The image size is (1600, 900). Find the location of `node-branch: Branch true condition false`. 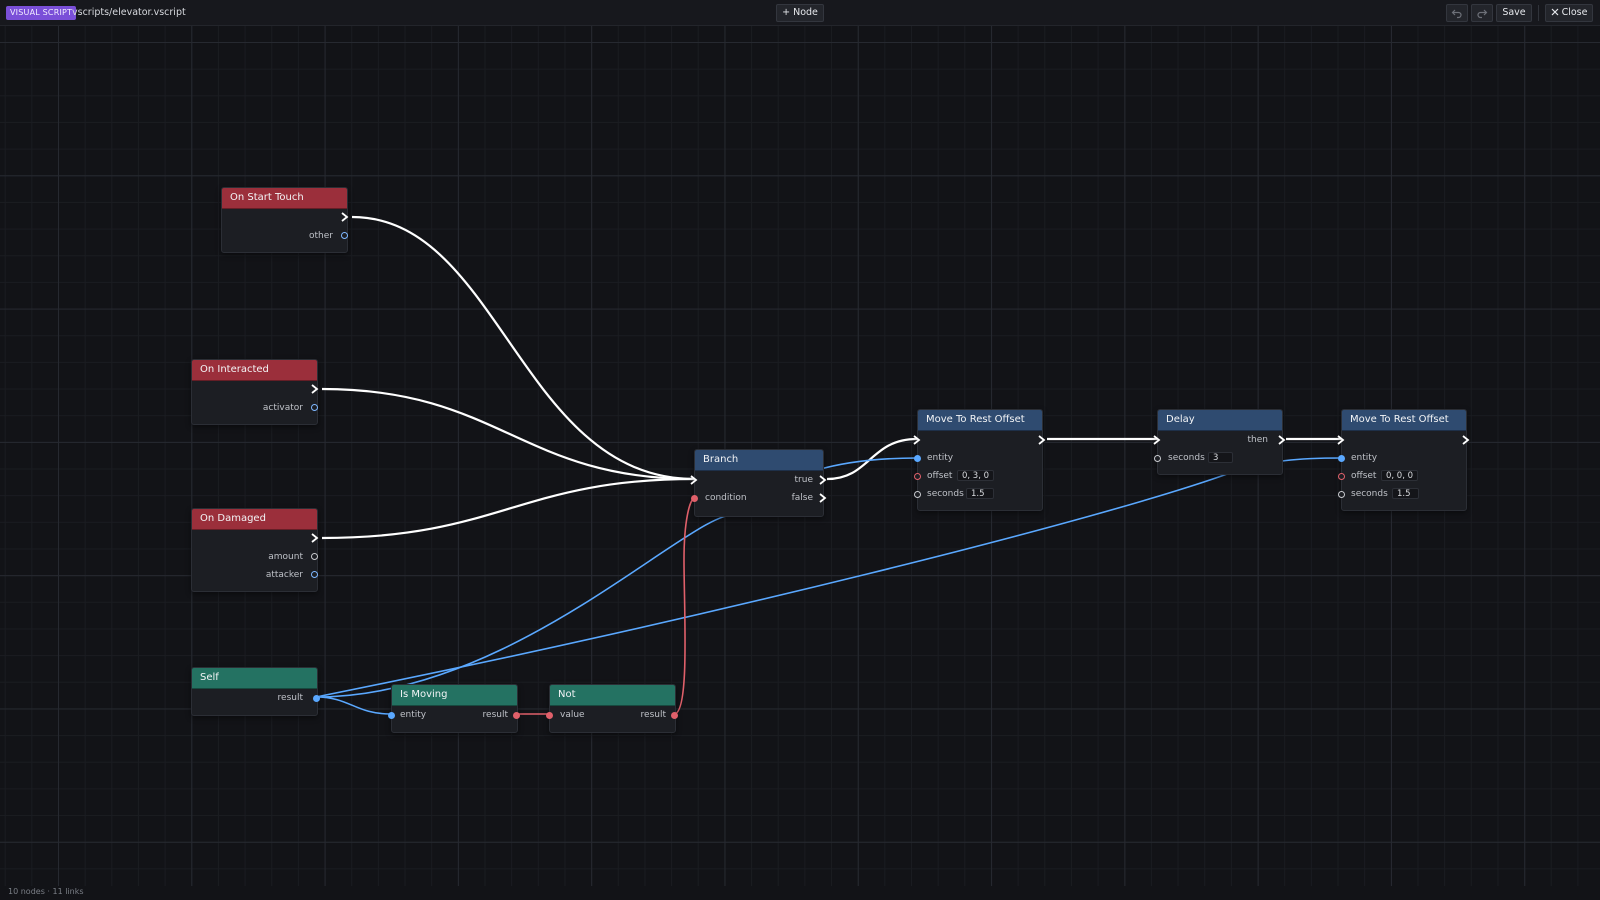

node-branch: Branch true condition false is located at coordinates (758, 483).